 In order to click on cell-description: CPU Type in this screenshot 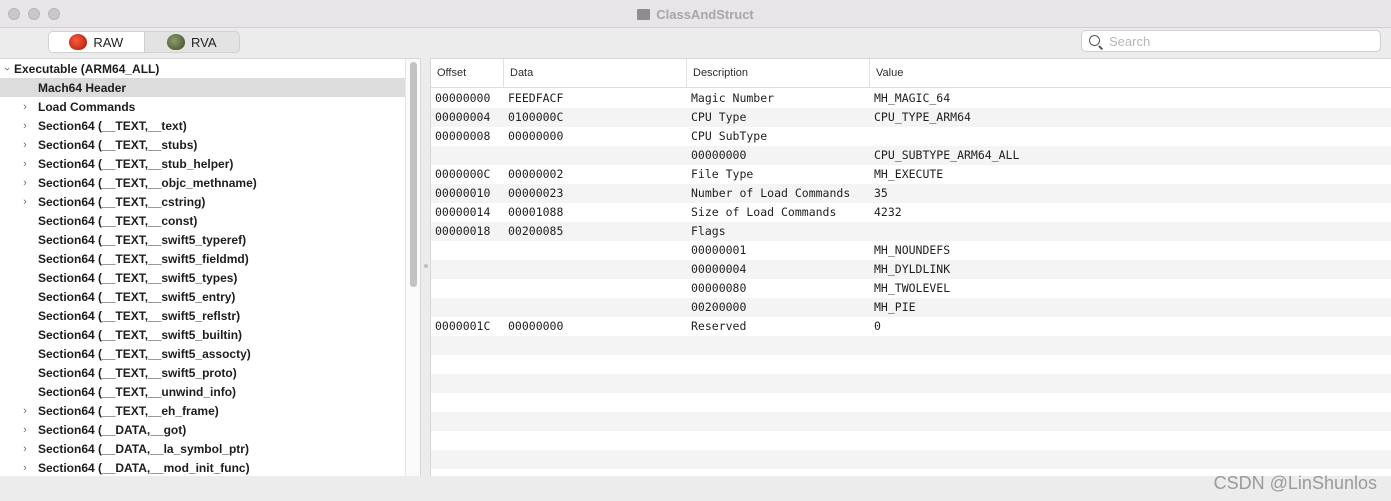, I will do `click(719, 117)`.